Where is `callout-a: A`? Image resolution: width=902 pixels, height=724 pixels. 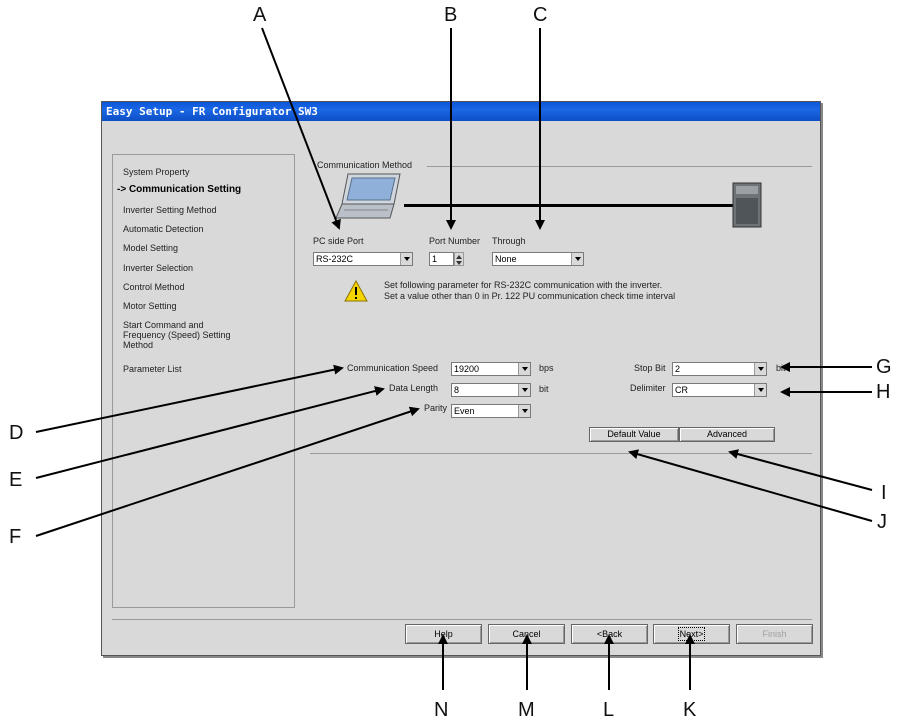 callout-a: A is located at coordinates (260, 15).